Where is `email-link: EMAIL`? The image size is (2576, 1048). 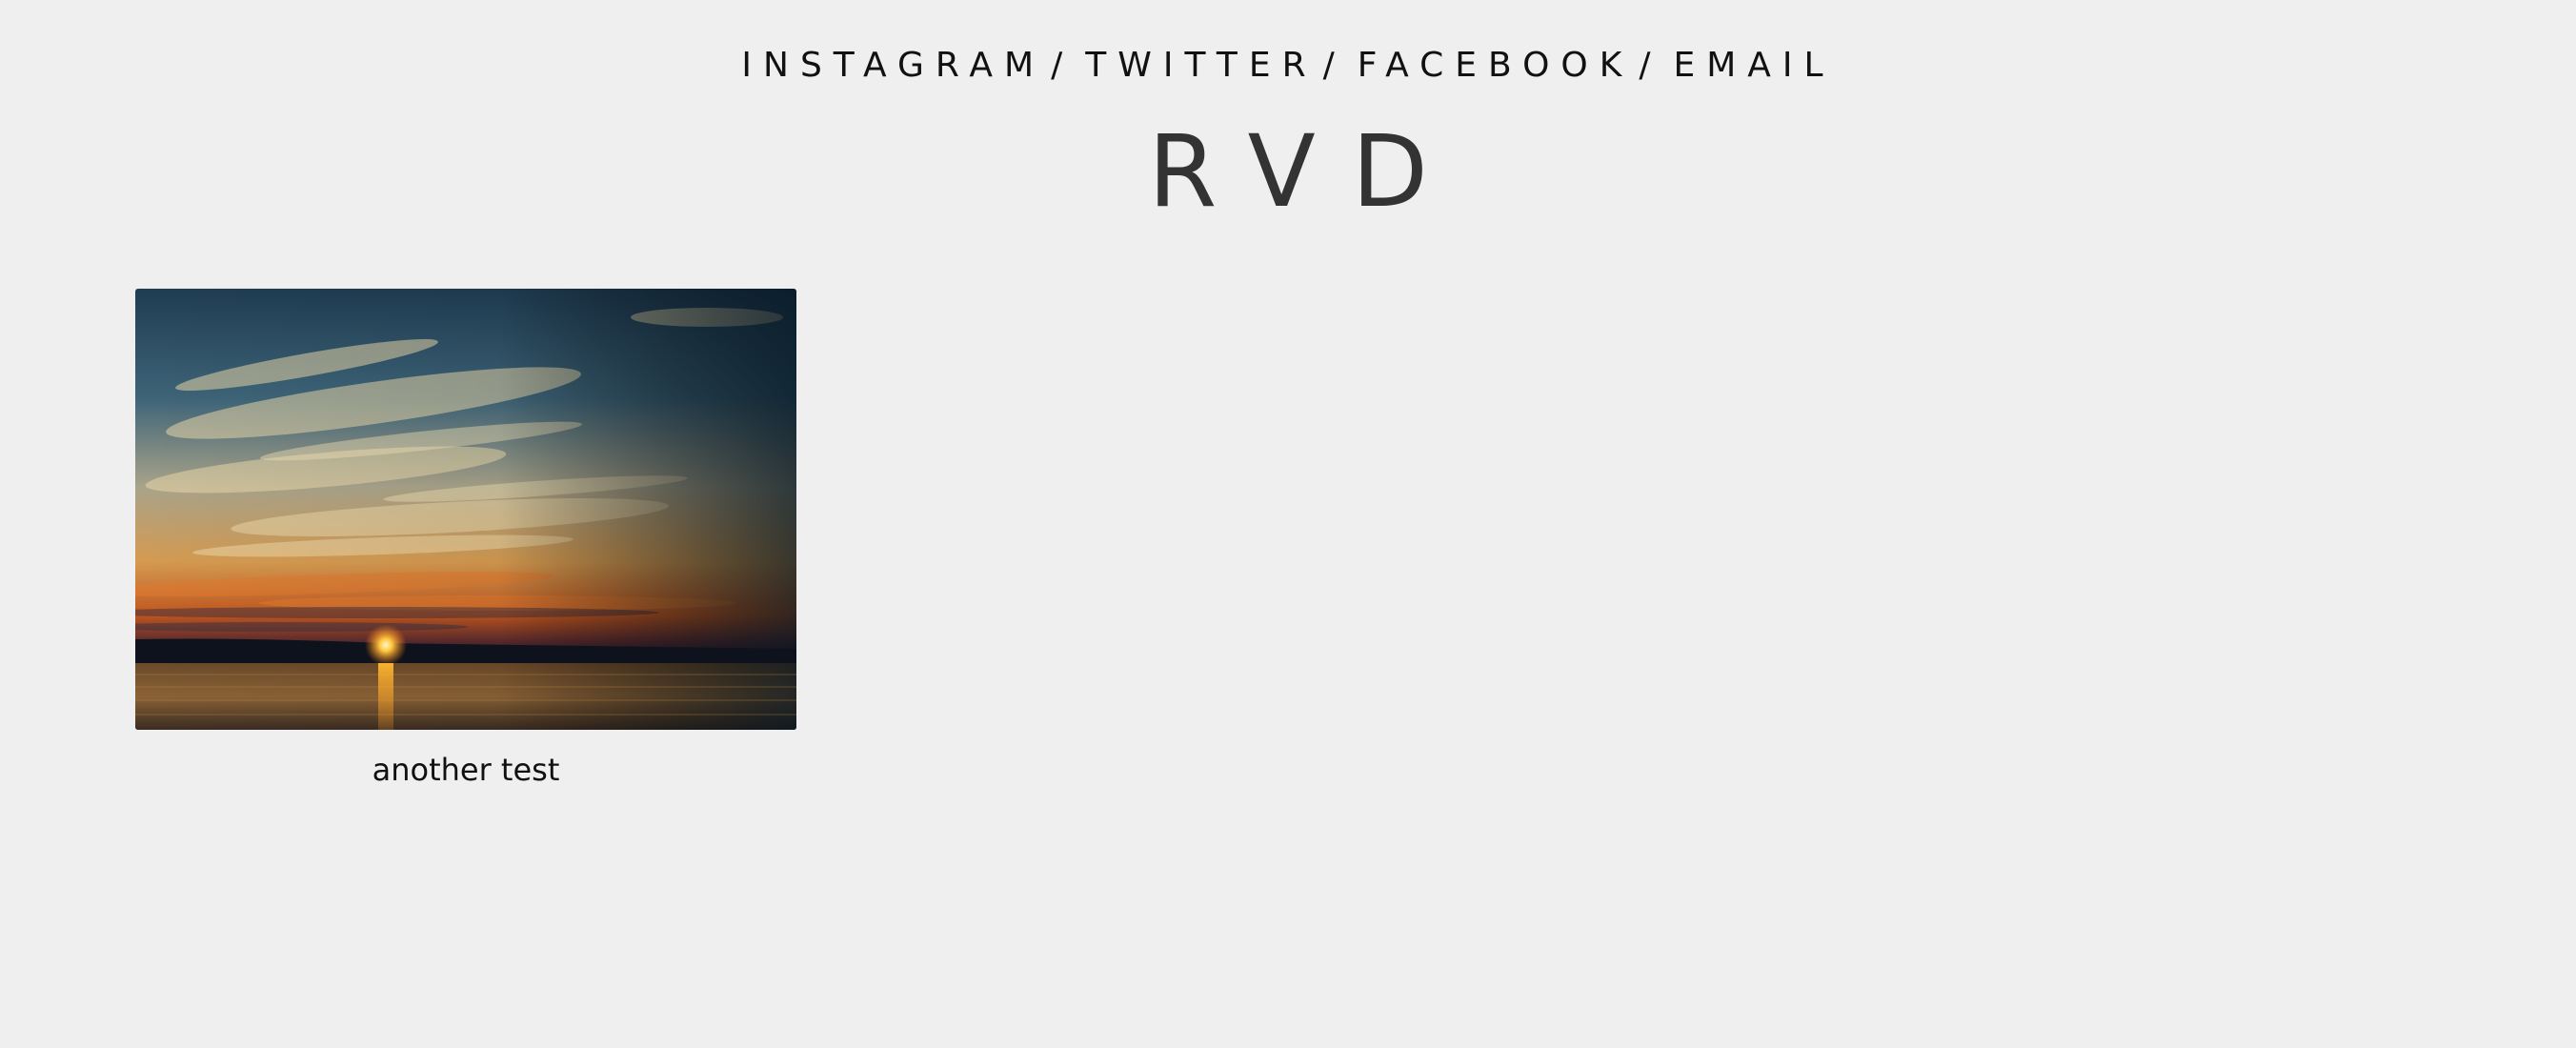
email-link: EMAIL is located at coordinates (1754, 65).